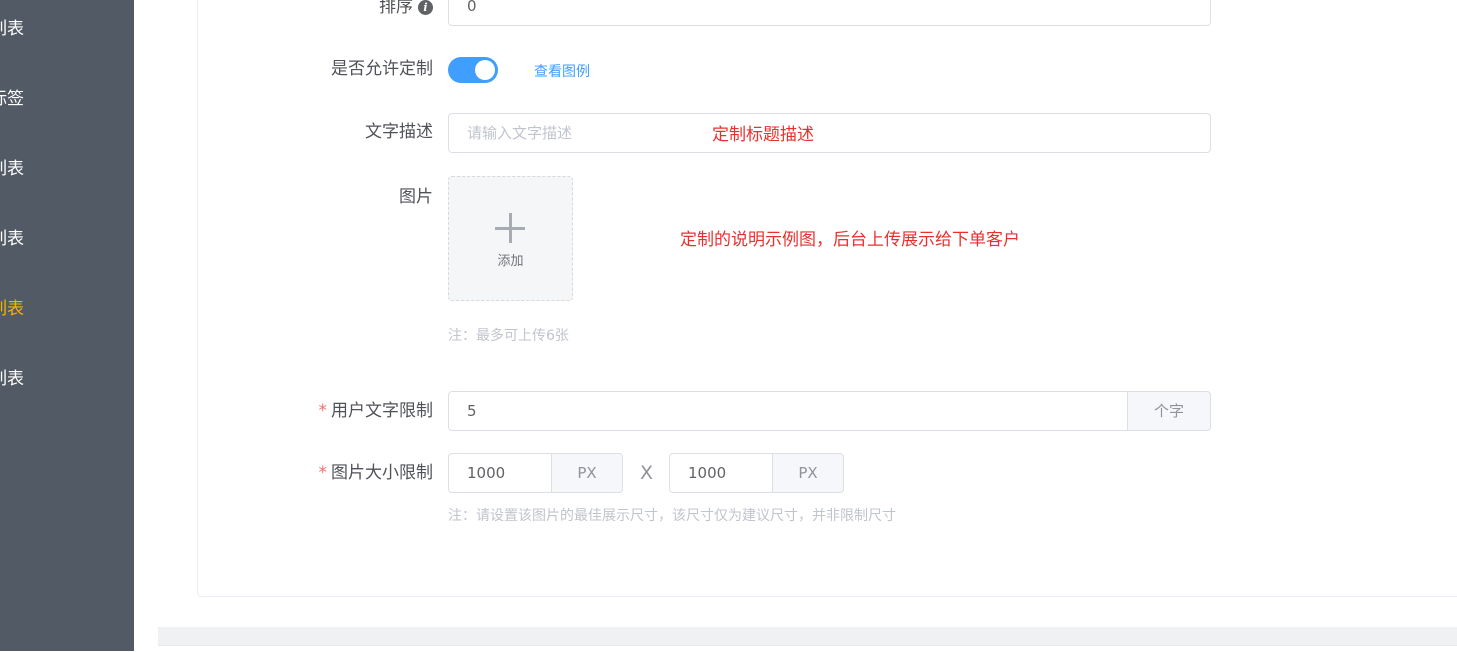  Describe the element at coordinates (416, 197) in the screenshot. I see `image-label: 图片` at that location.